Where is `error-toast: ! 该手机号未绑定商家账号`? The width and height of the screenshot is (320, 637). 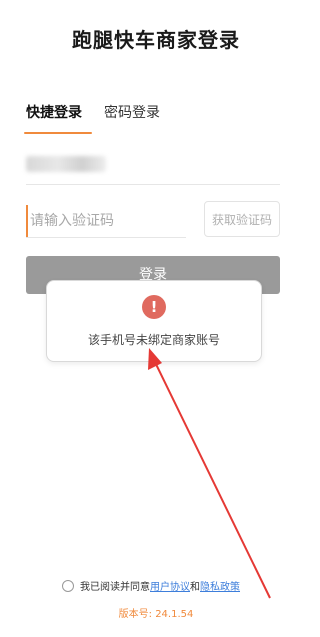 error-toast: ! 该手机号未绑定商家账号 is located at coordinates (154, 321).